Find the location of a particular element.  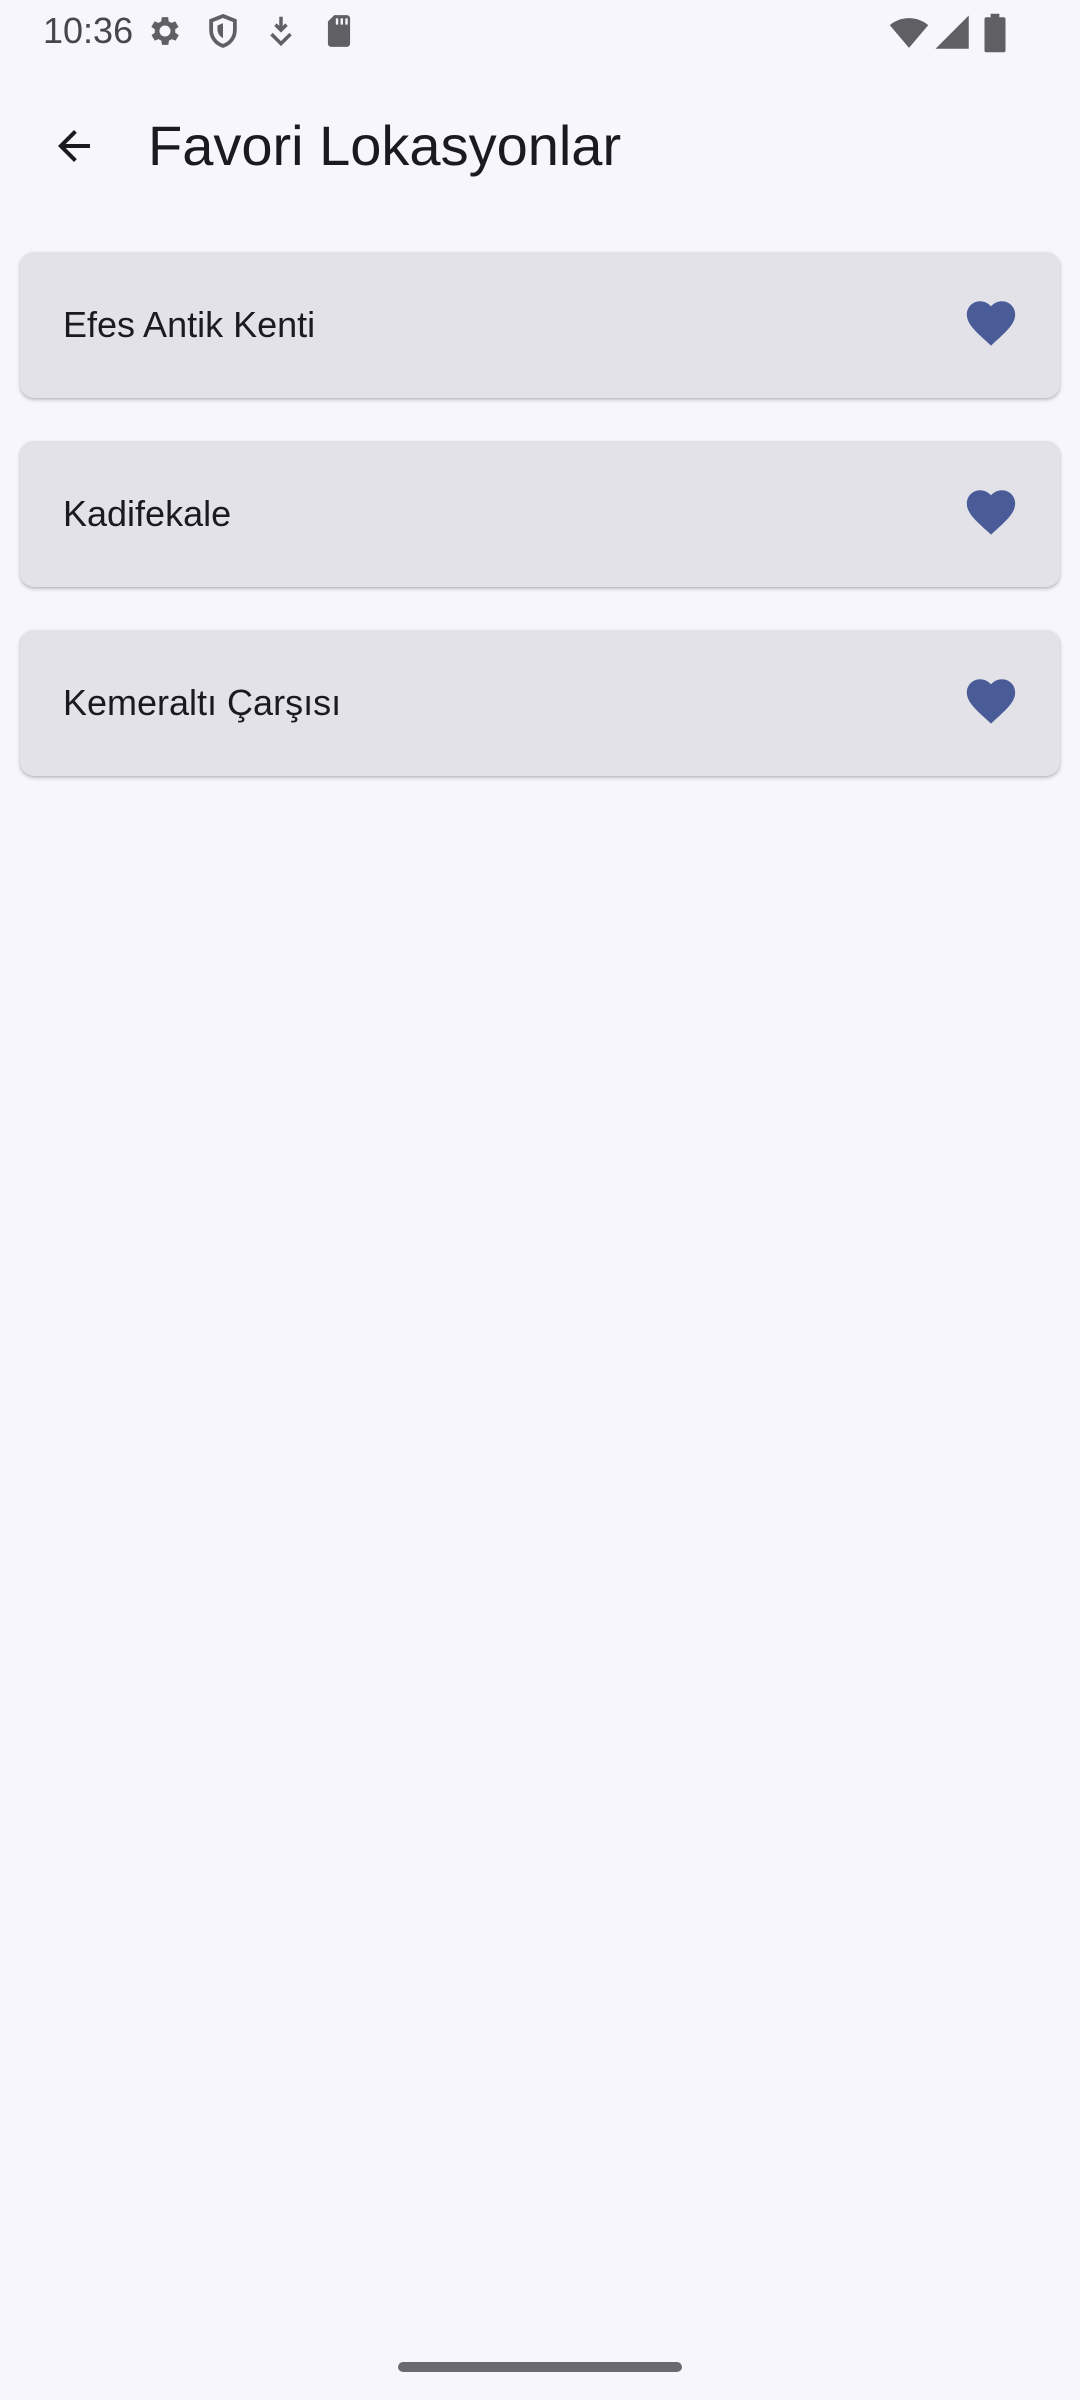

page-title: Favori Lokasyonlar is located at coordinates (385, 145).